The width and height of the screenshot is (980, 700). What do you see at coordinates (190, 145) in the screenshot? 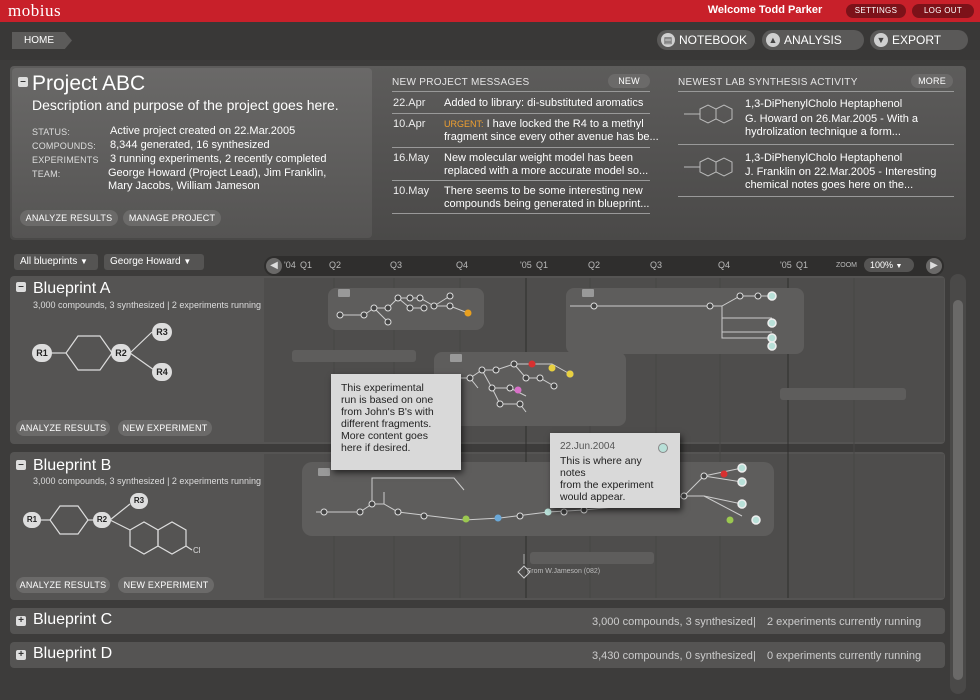
I see `compounds-value: 8,344 generated, 16 synthesized` at bounding box center [190, 145].